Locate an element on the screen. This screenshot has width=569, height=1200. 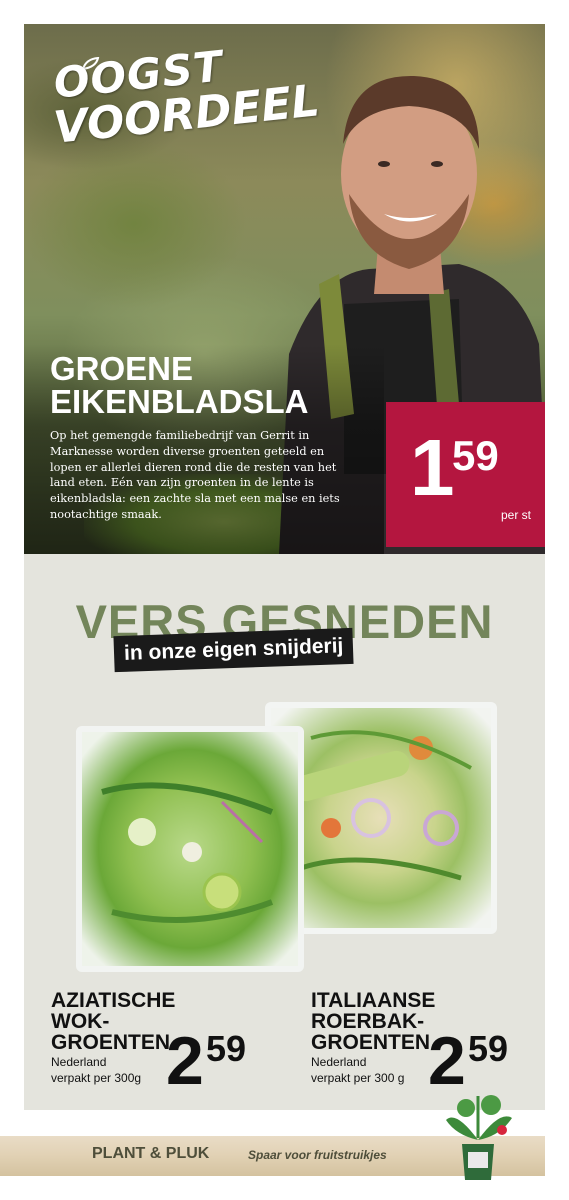
vegetable-mix-italian is located at coordinates (382, 805).